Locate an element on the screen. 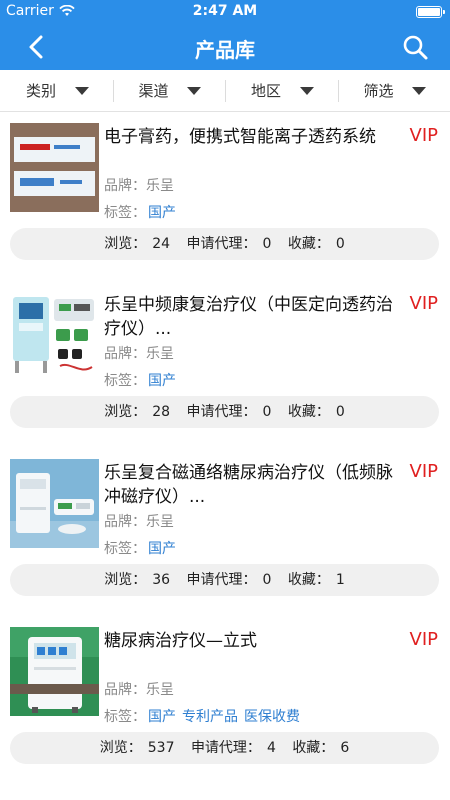  page-title: 产品库 is located at coordinates (225, 50).